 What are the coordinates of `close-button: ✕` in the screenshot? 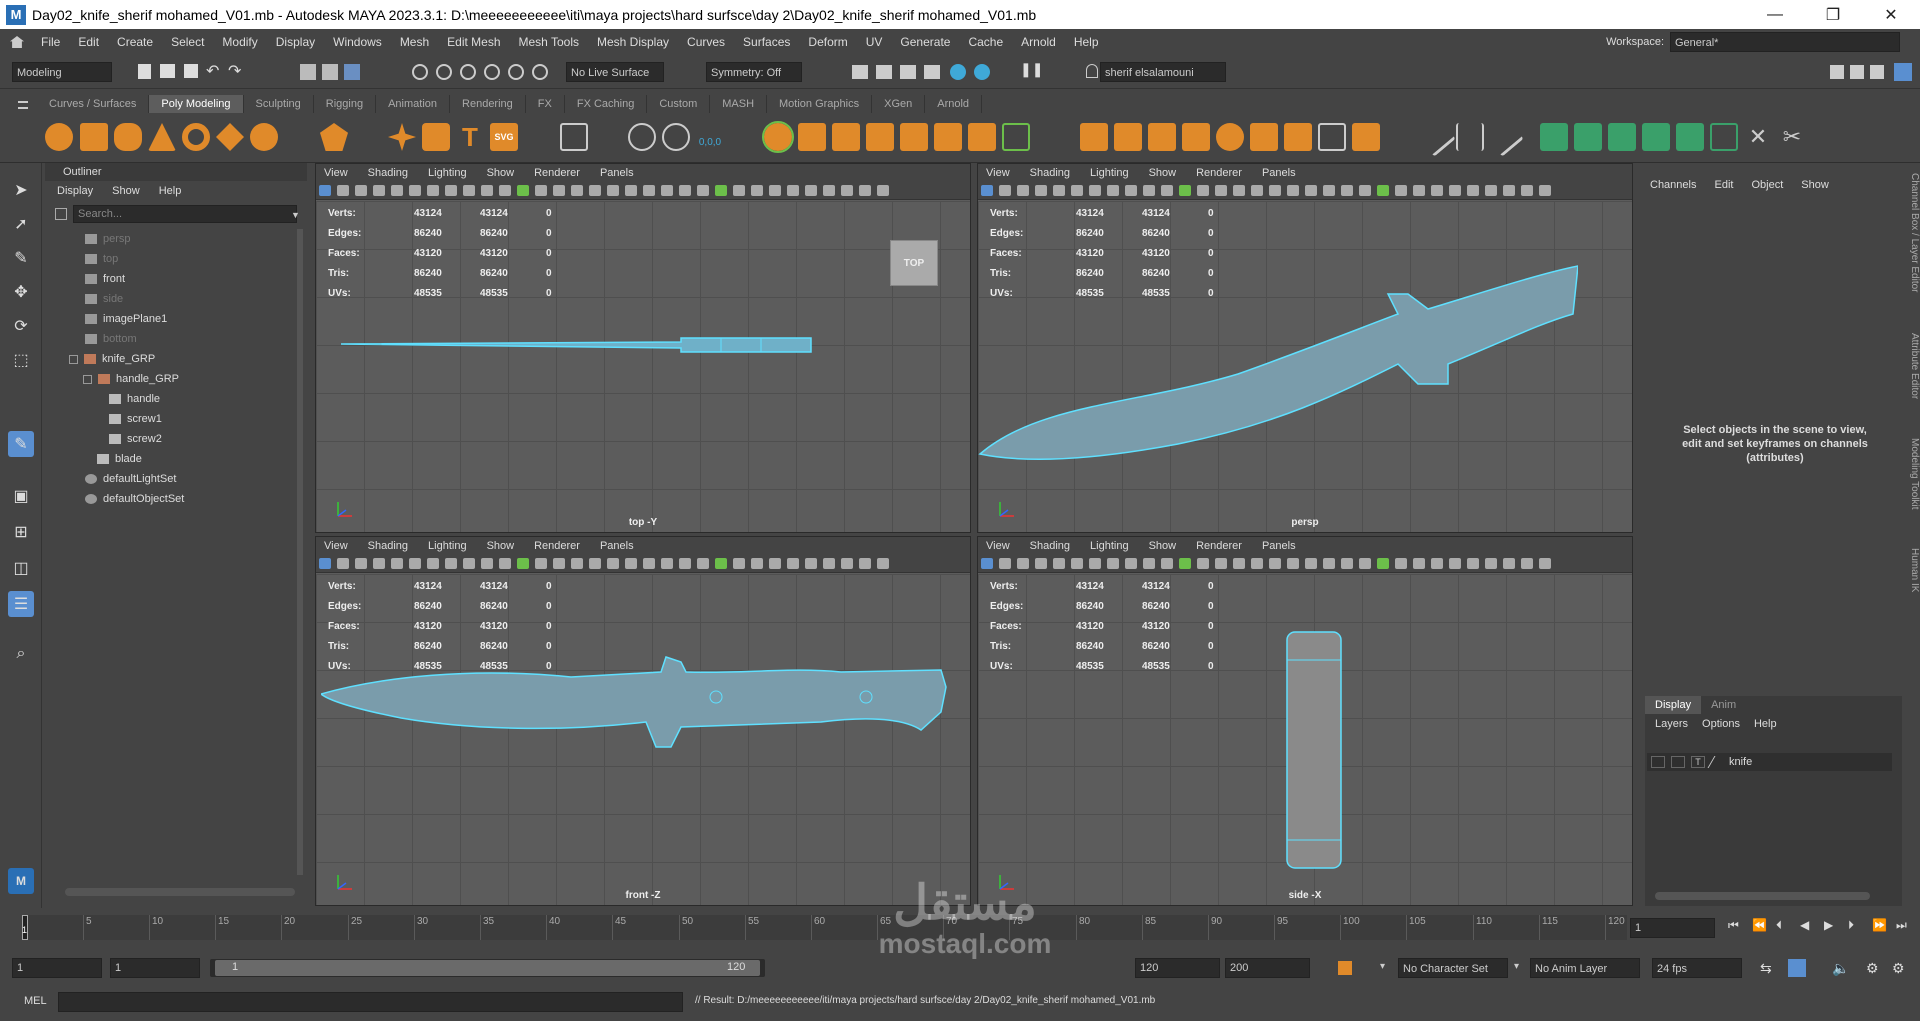 It's located at (1891, 15).